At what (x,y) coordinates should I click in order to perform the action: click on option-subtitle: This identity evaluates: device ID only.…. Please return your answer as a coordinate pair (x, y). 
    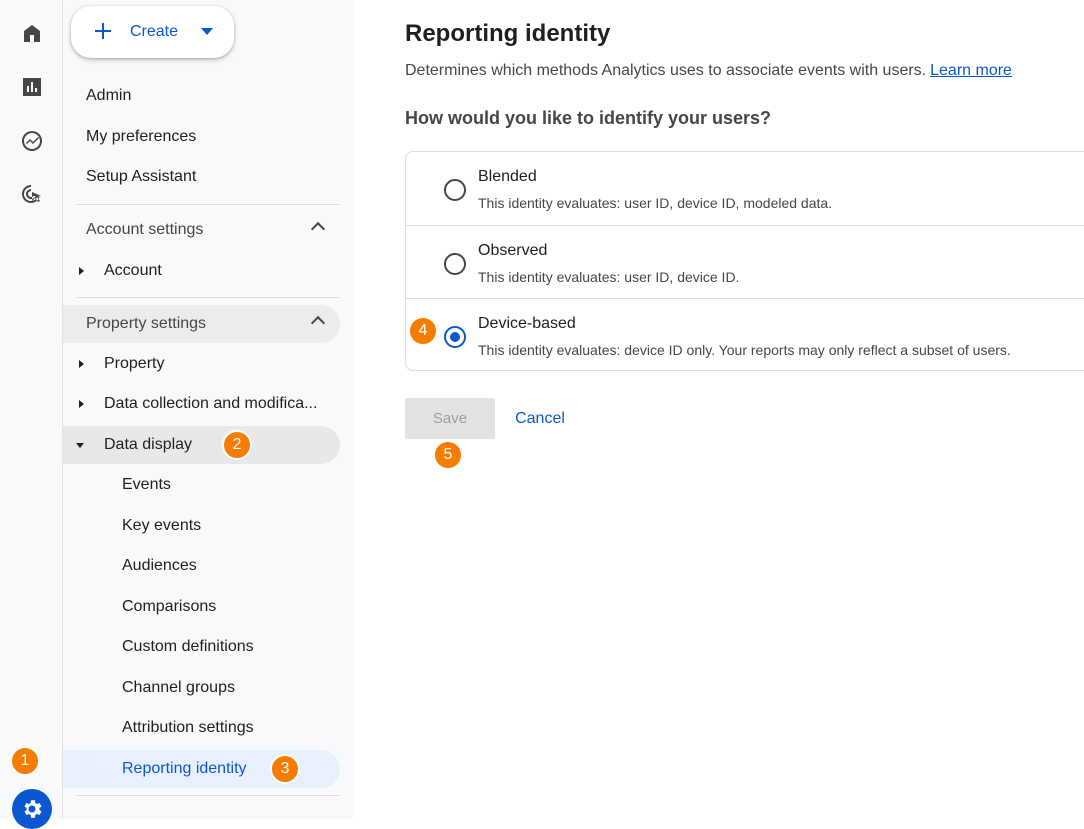
    Looking at the image, I should click on (744, 350).